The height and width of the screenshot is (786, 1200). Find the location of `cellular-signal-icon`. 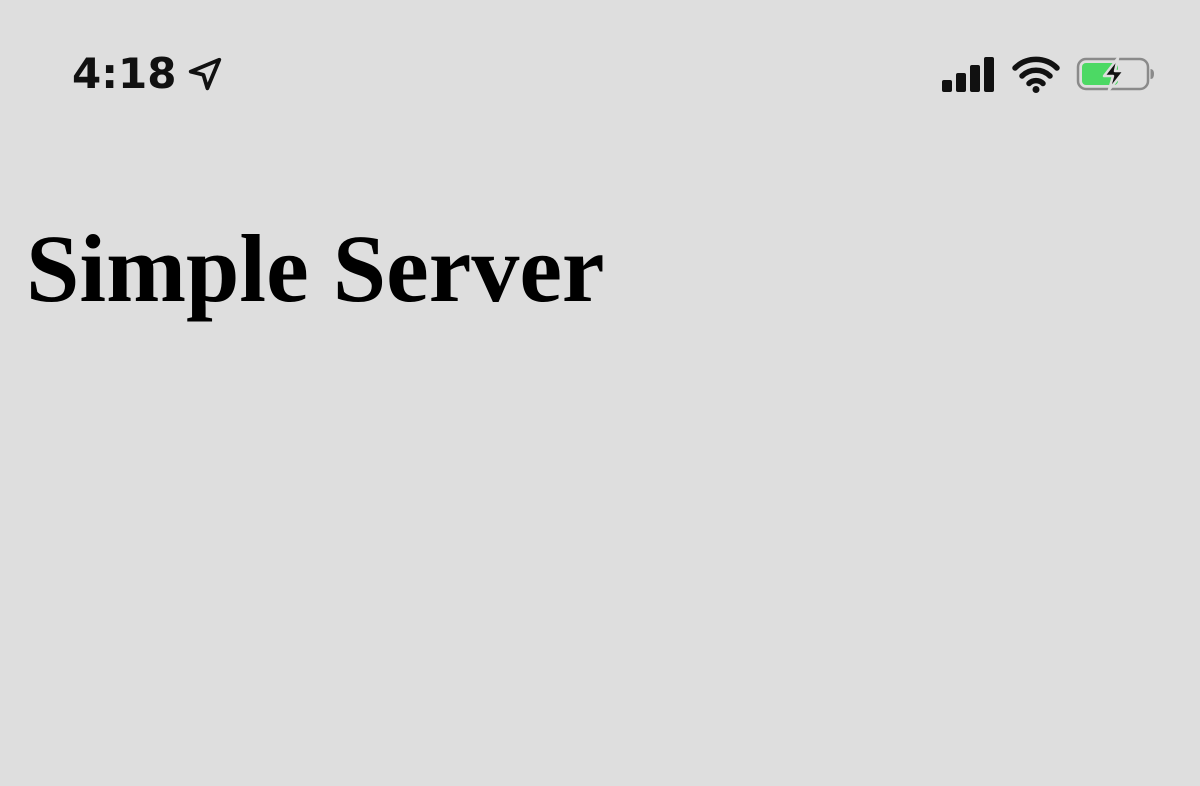

cellular-signal-icon is located at coordinates (968, 74).